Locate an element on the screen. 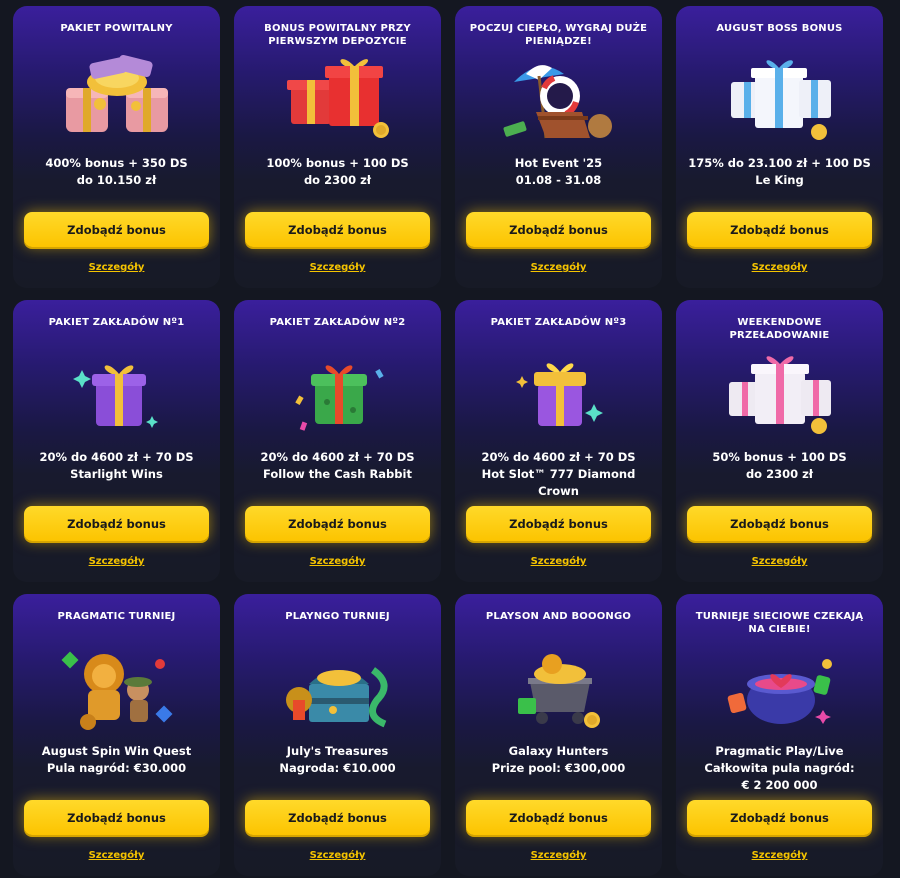  card-title: PAKIET POWITALNY is located at coordinates (116, 28).